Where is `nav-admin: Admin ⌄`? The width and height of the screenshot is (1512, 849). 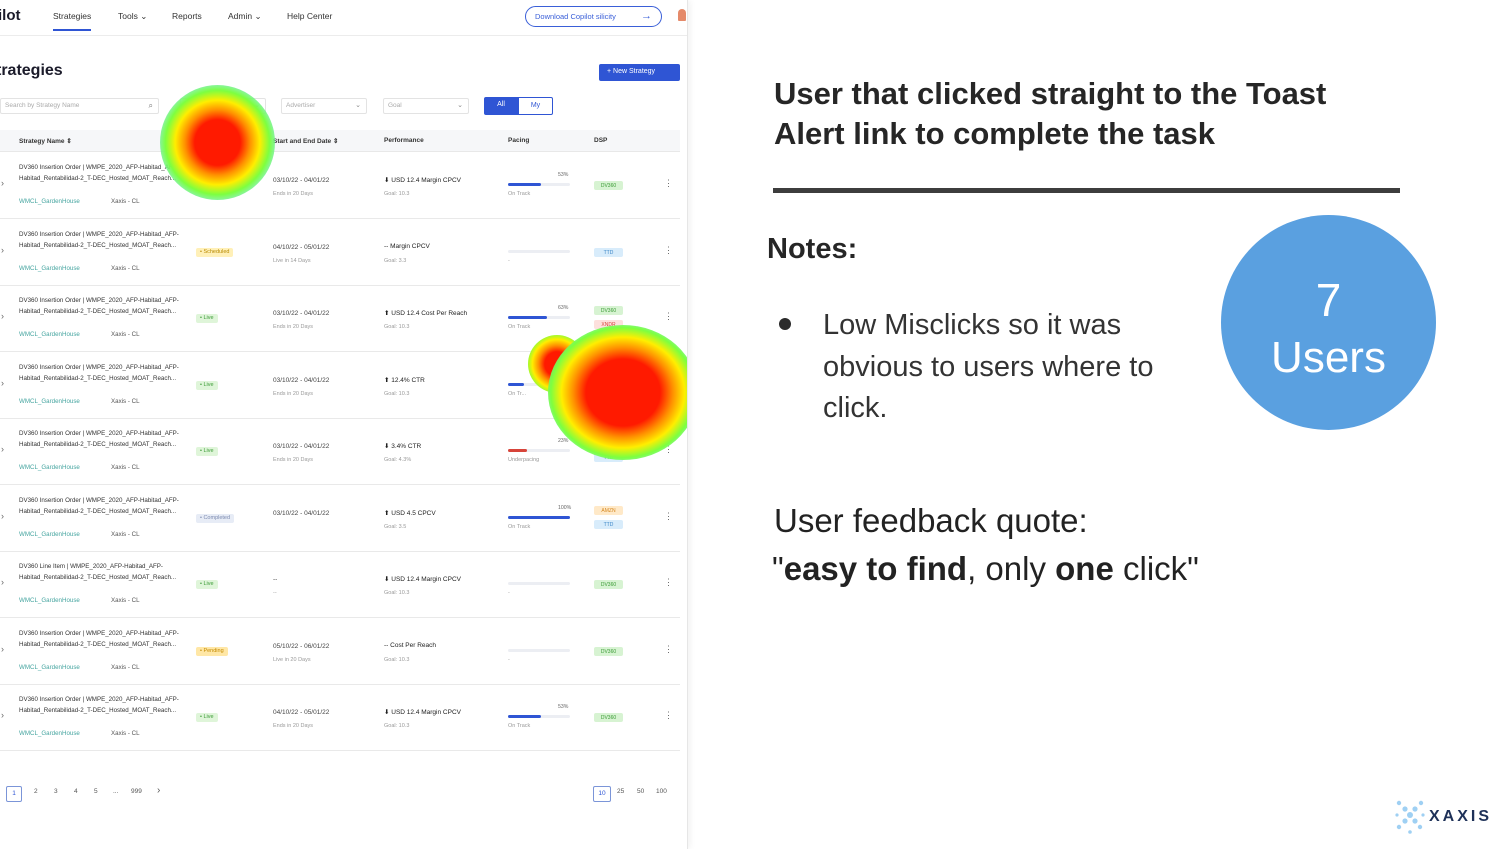 nav-admin: Admin ⌄ is located at coordinates (245, 16).